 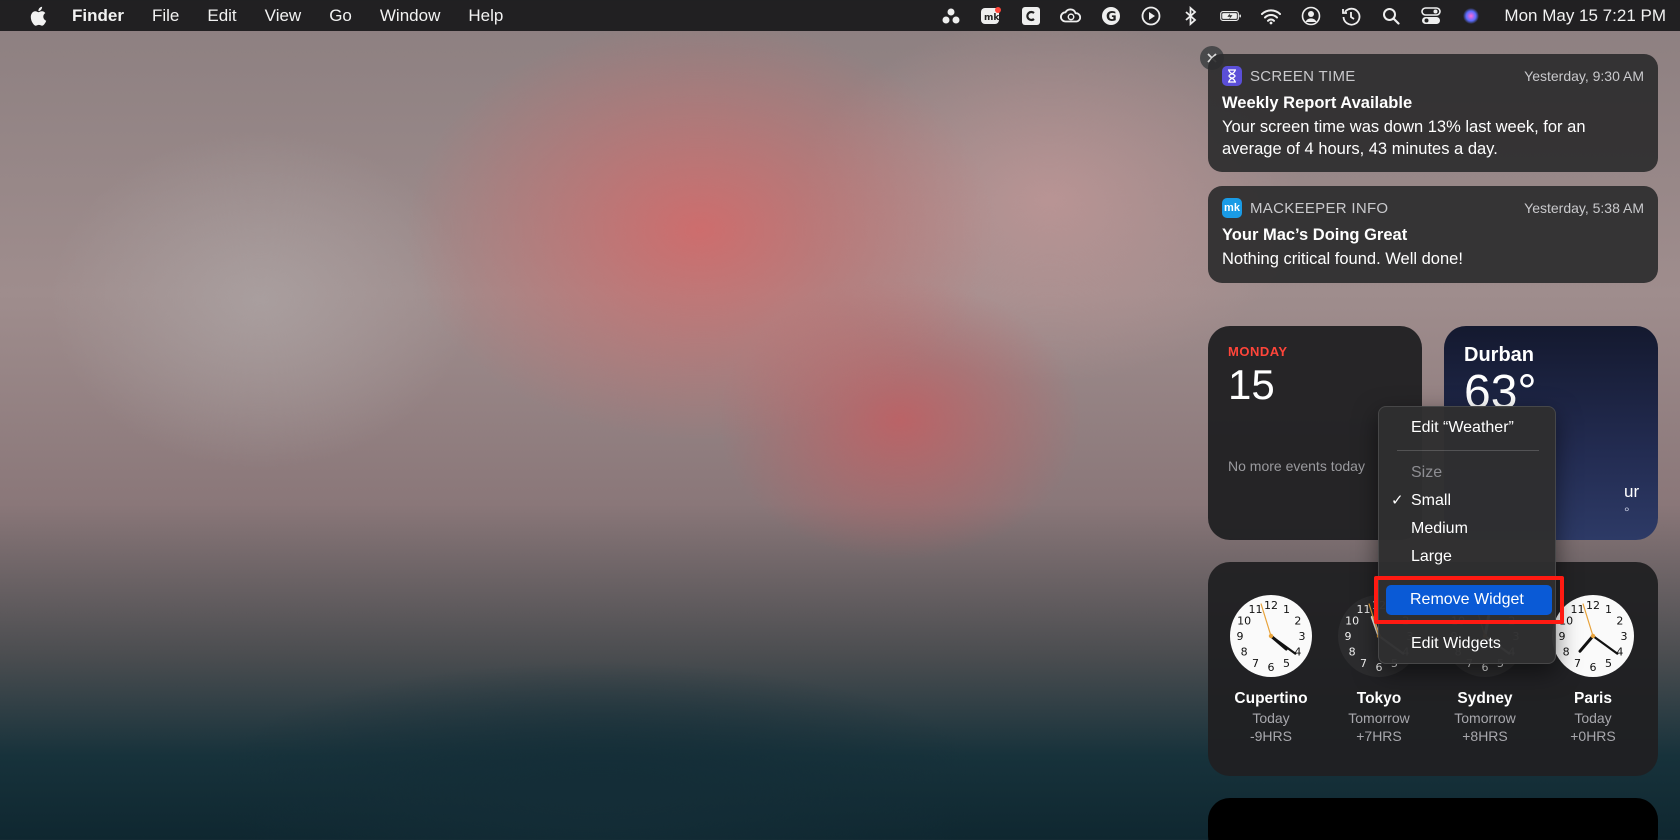 What do you see at coordinates (1485, 698) in the screenshot?
I see `clock-city: Sydney` at bounding box center [1485, 698].